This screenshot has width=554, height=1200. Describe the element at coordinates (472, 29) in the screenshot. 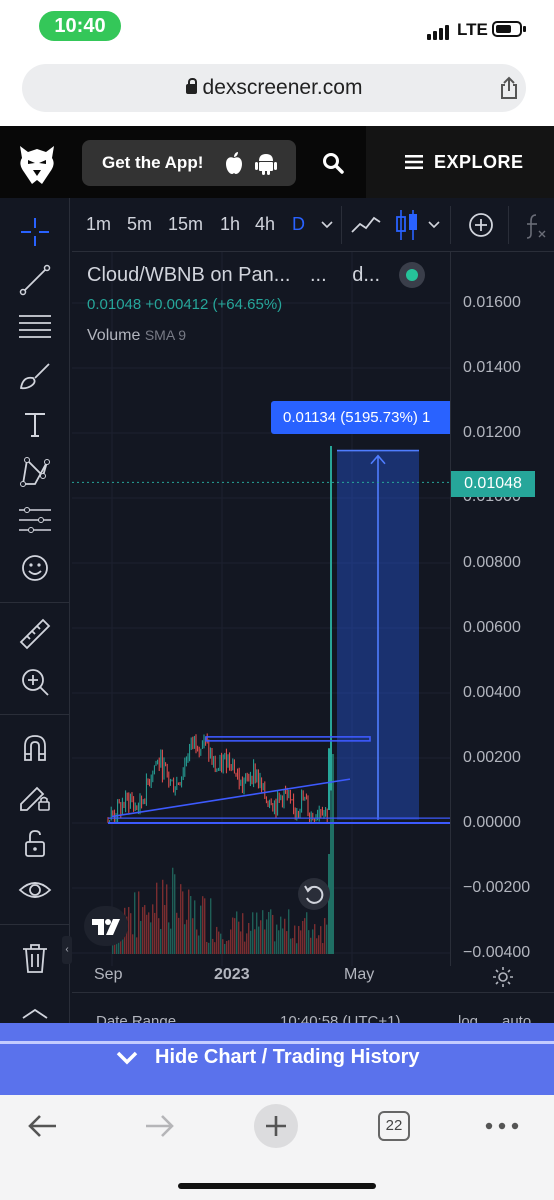

I see `network-label: LTE` at that location.